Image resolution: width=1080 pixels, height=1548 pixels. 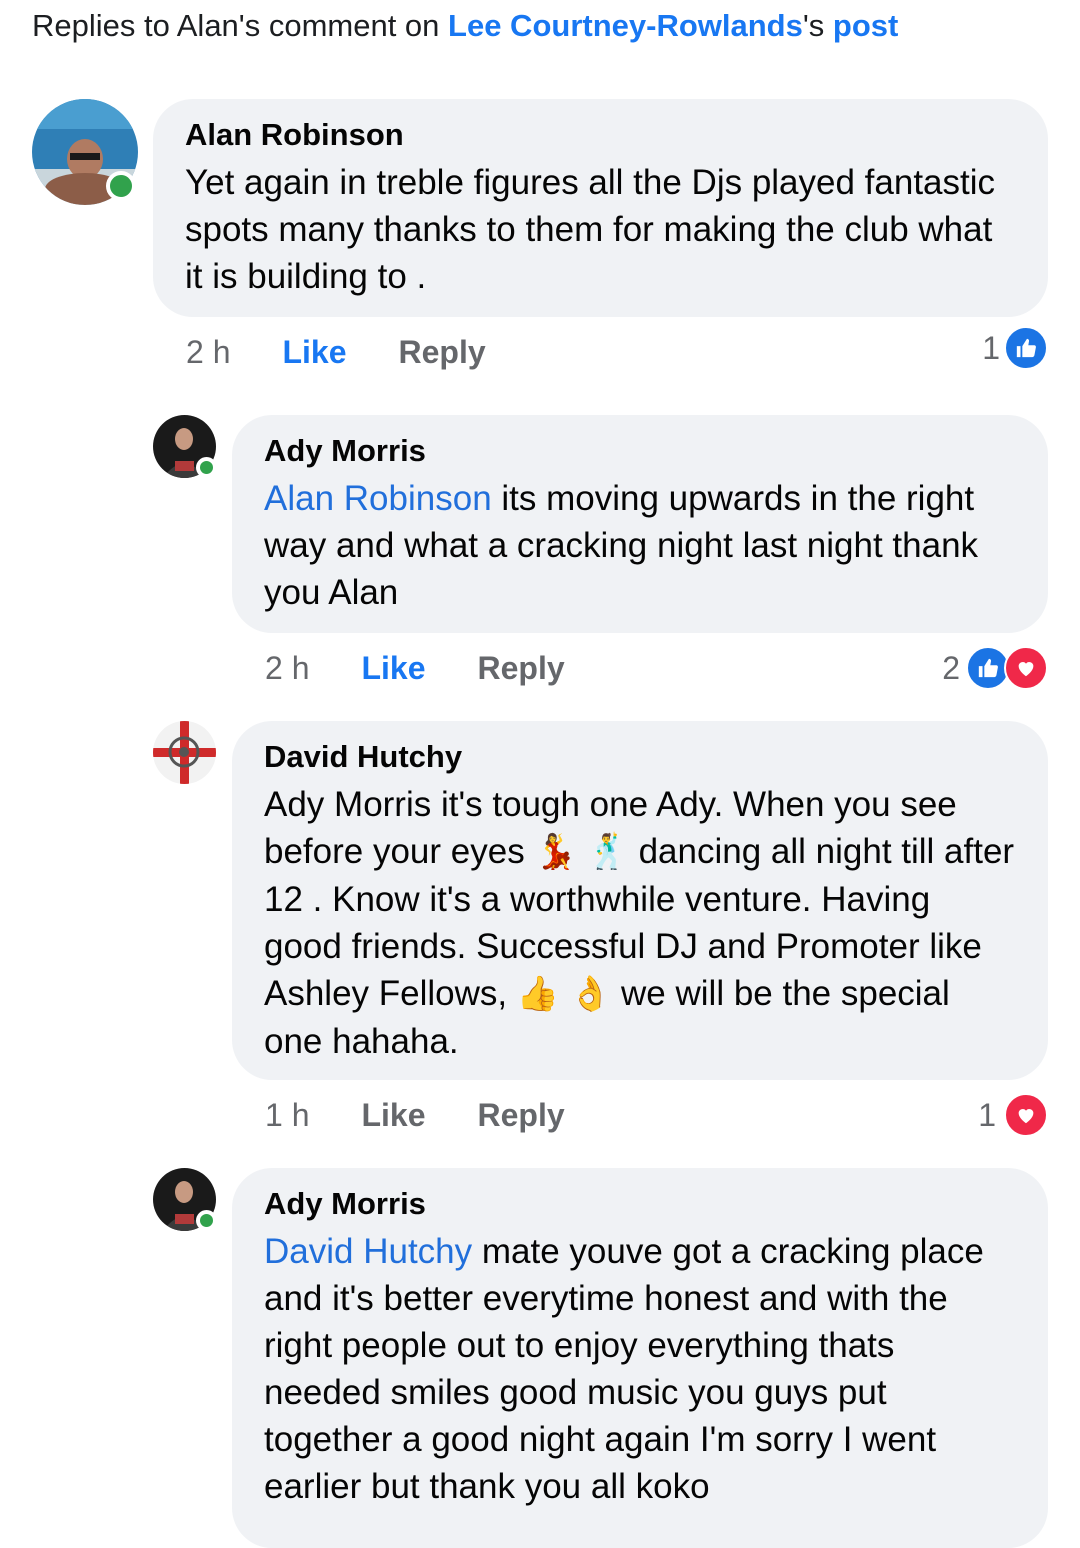 What do you see at coordinates (600, 135) in the screenshot?
I see `comment-author: Alan Robinson` at bounding box center [600, 135].